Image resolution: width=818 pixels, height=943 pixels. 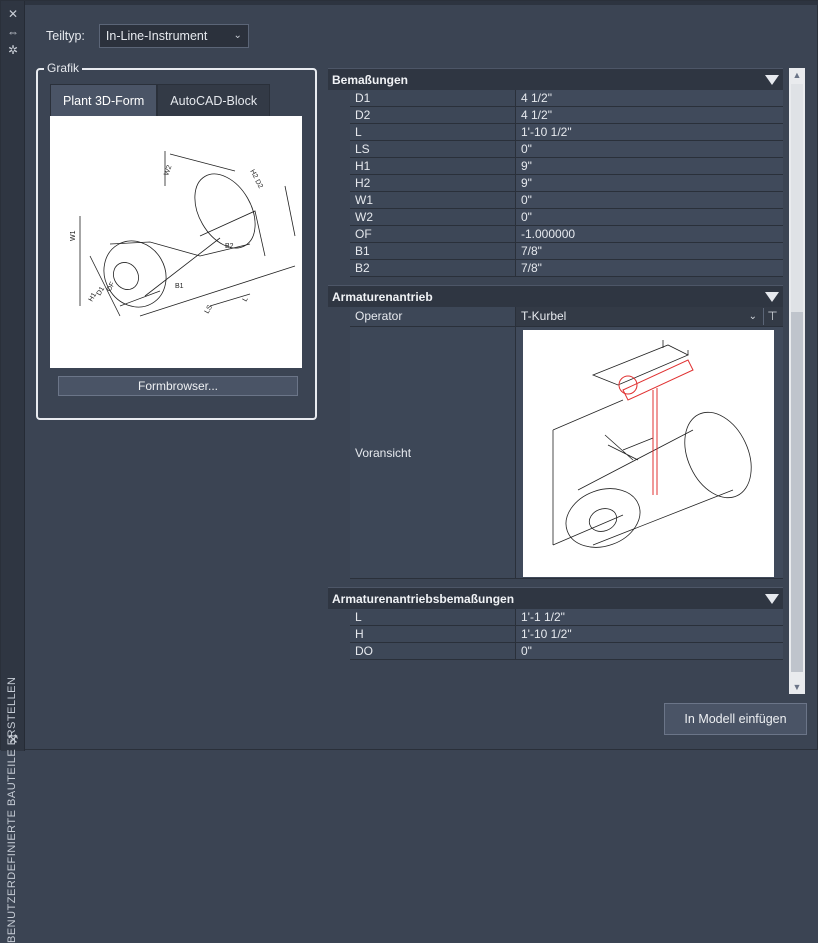 I want to click on svg-text: OF, so click(x=111, y=287).